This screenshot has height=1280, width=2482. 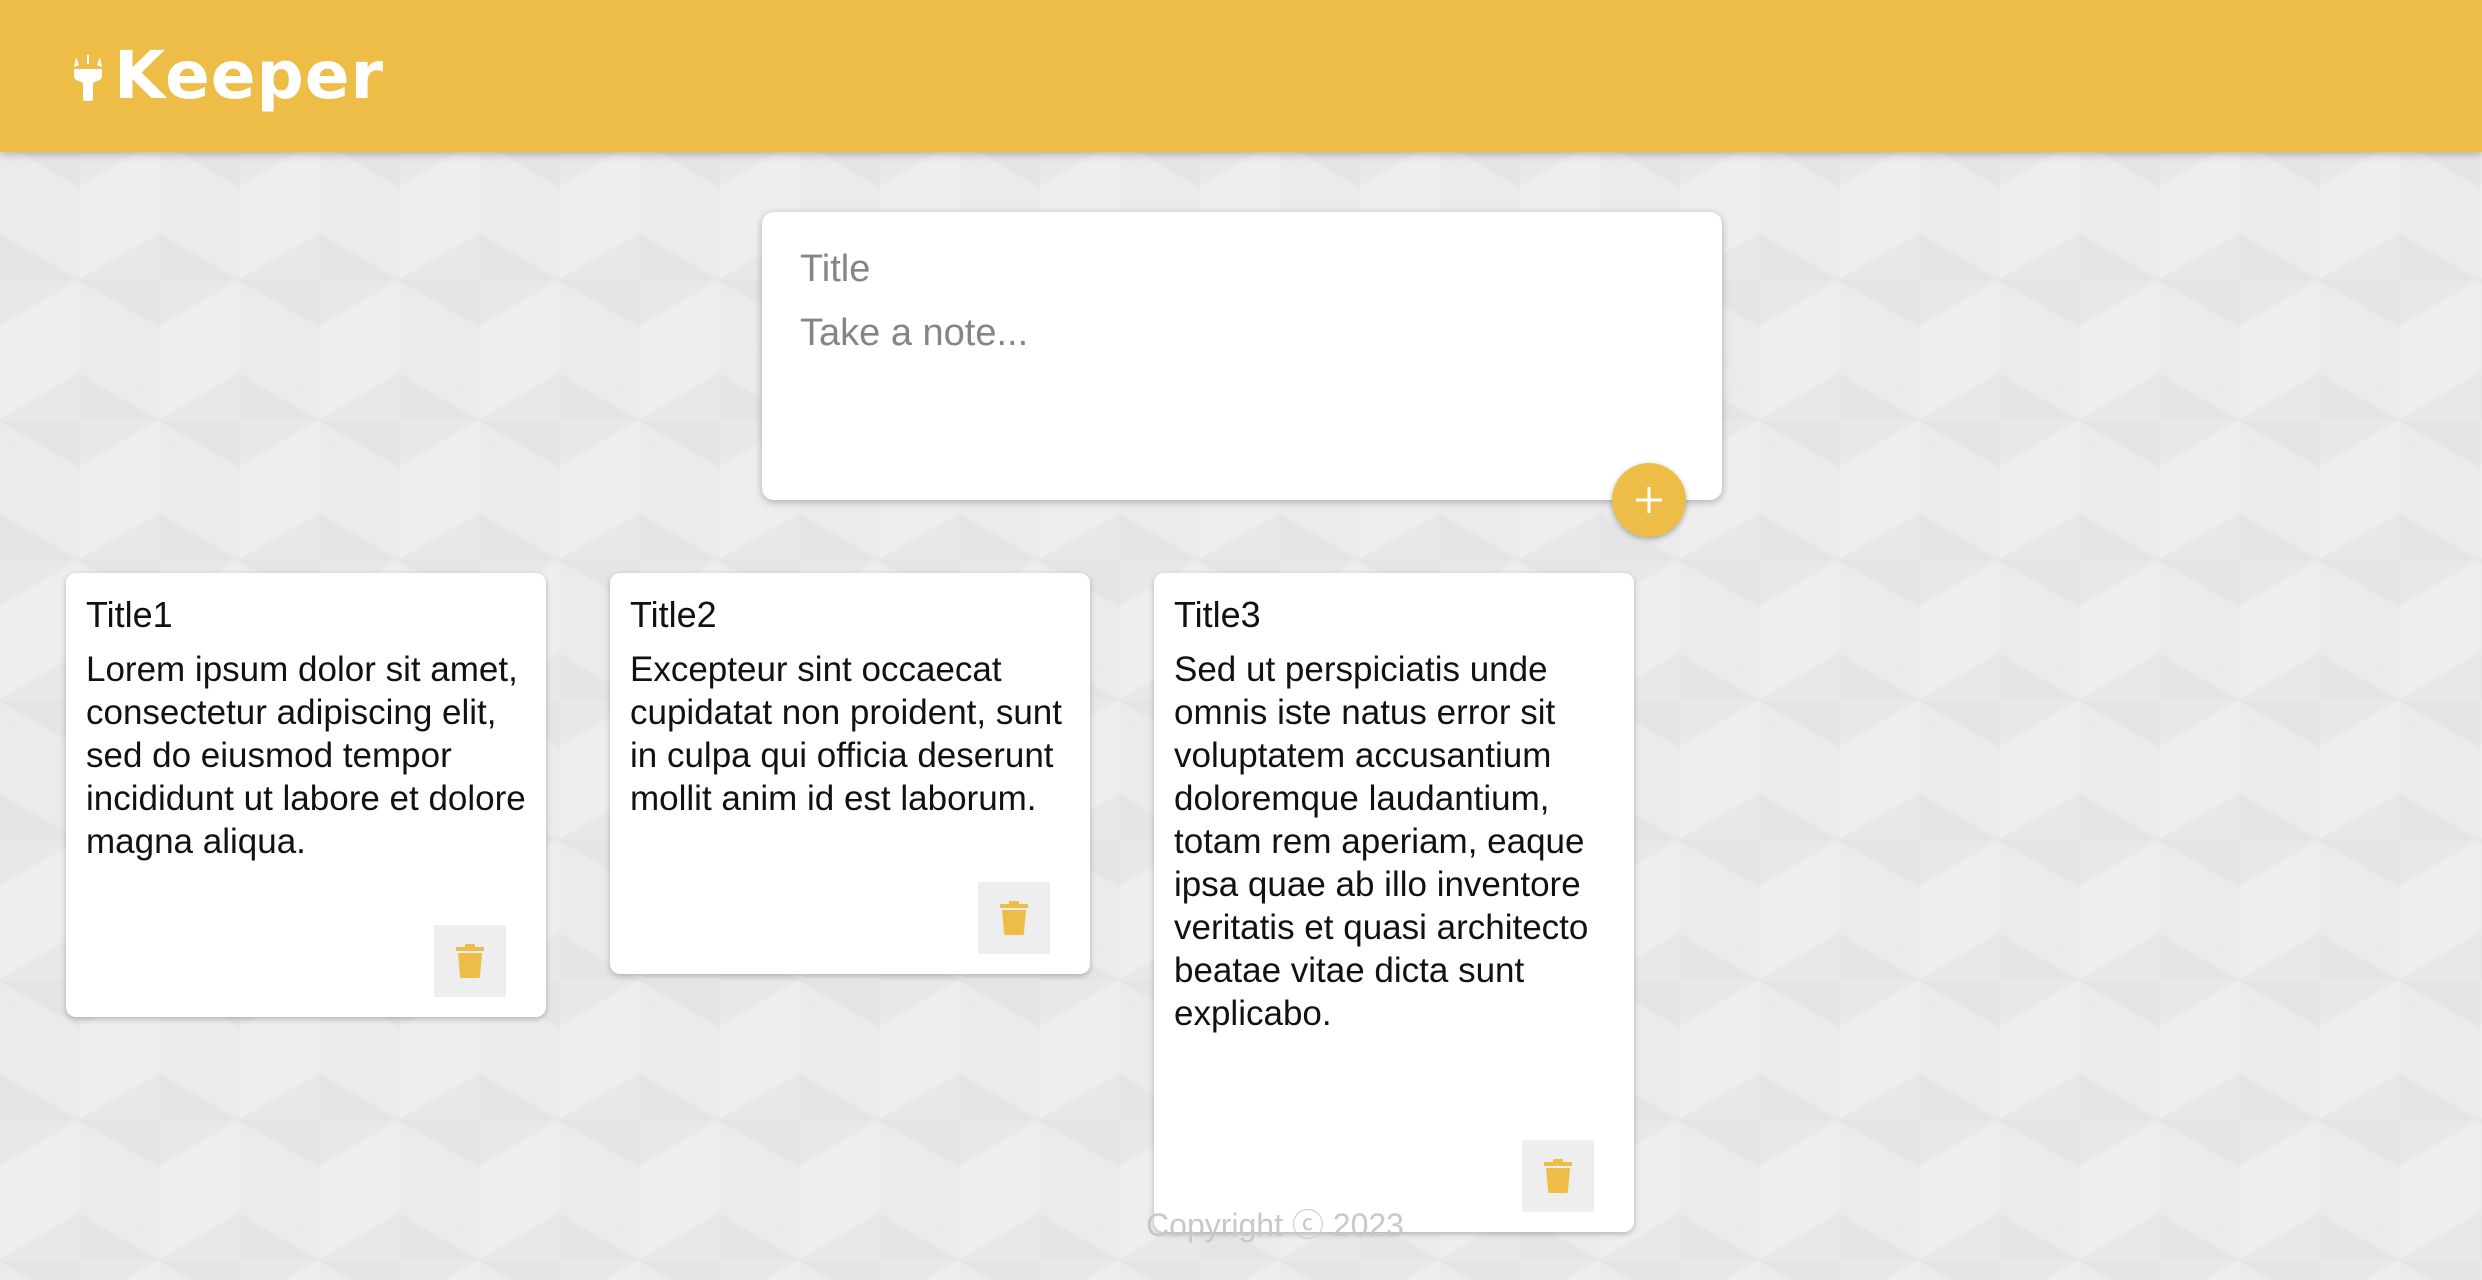 I want to click on note-title-input, so click(x=1240, y=269).